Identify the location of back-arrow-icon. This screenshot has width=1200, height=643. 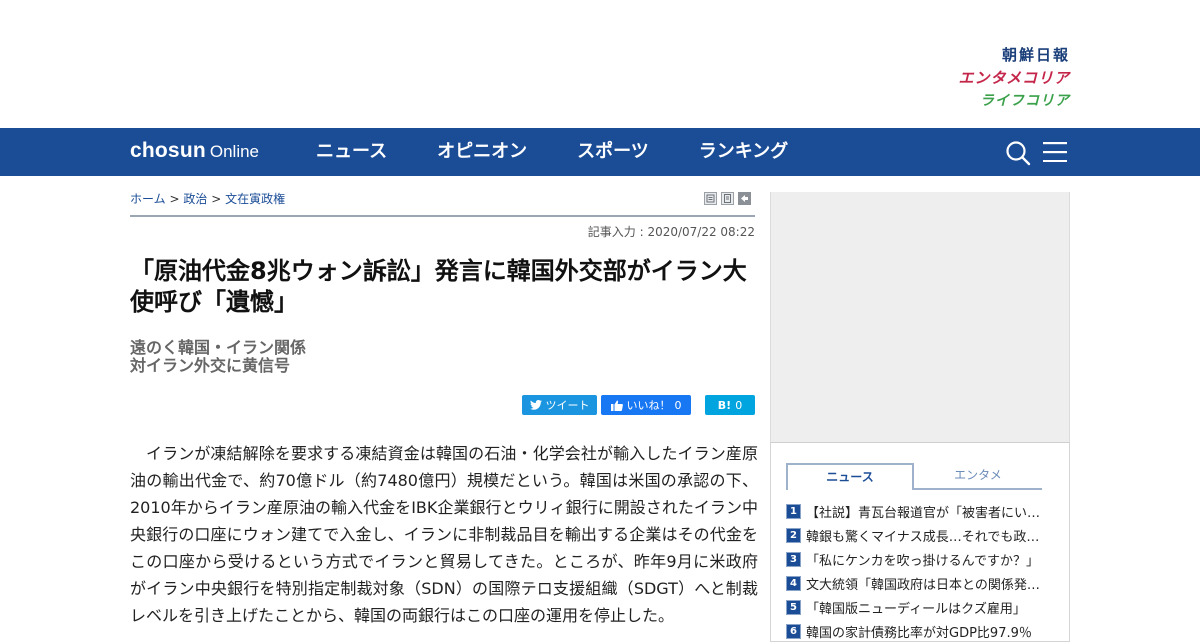
(744, 198).